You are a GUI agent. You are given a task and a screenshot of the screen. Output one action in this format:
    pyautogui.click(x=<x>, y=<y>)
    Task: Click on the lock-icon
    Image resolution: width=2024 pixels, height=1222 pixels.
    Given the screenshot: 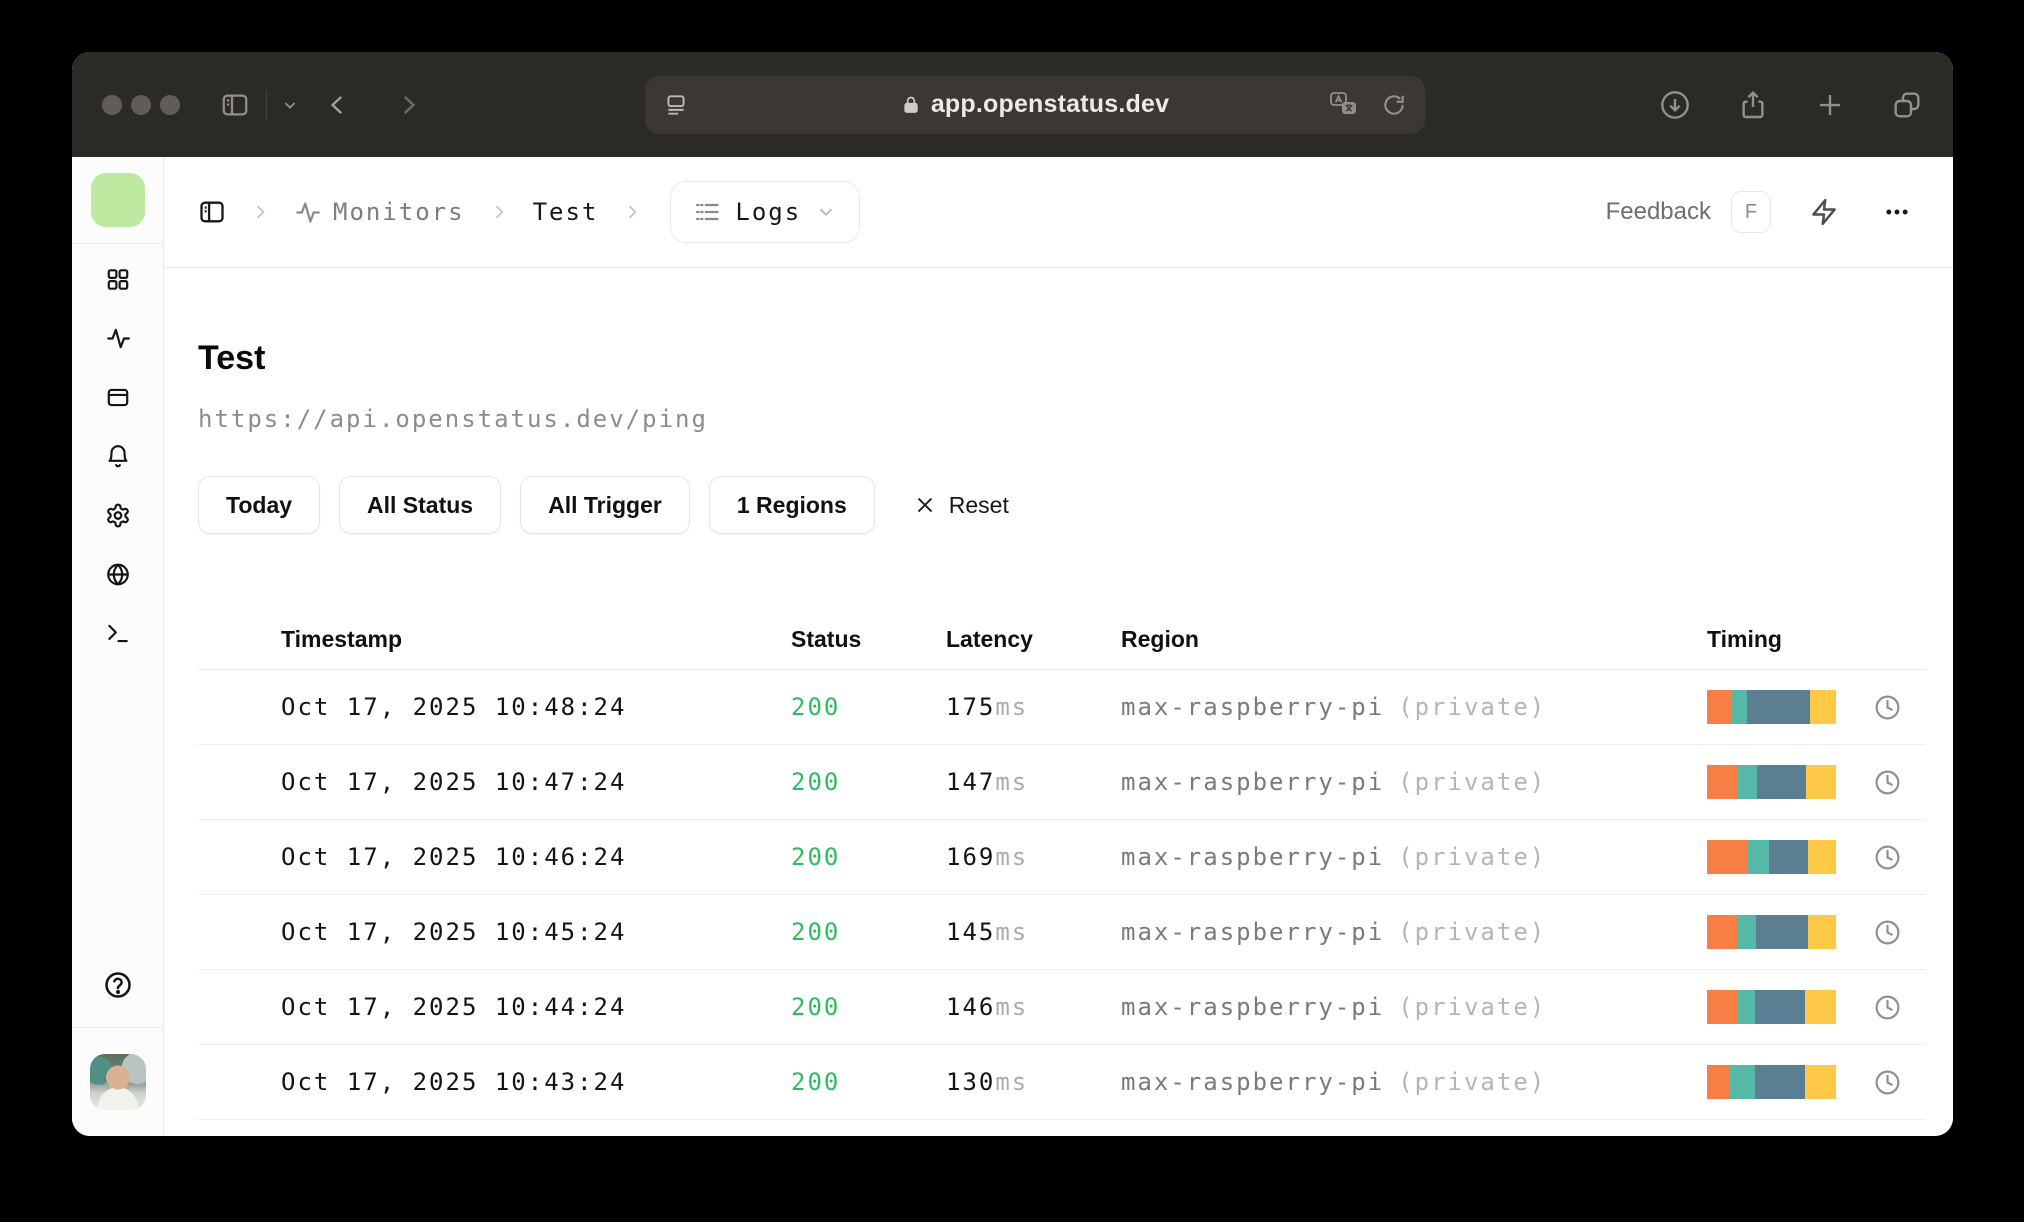 What is the action you would take?
    pyautogui.click(x=911, y=105)
    